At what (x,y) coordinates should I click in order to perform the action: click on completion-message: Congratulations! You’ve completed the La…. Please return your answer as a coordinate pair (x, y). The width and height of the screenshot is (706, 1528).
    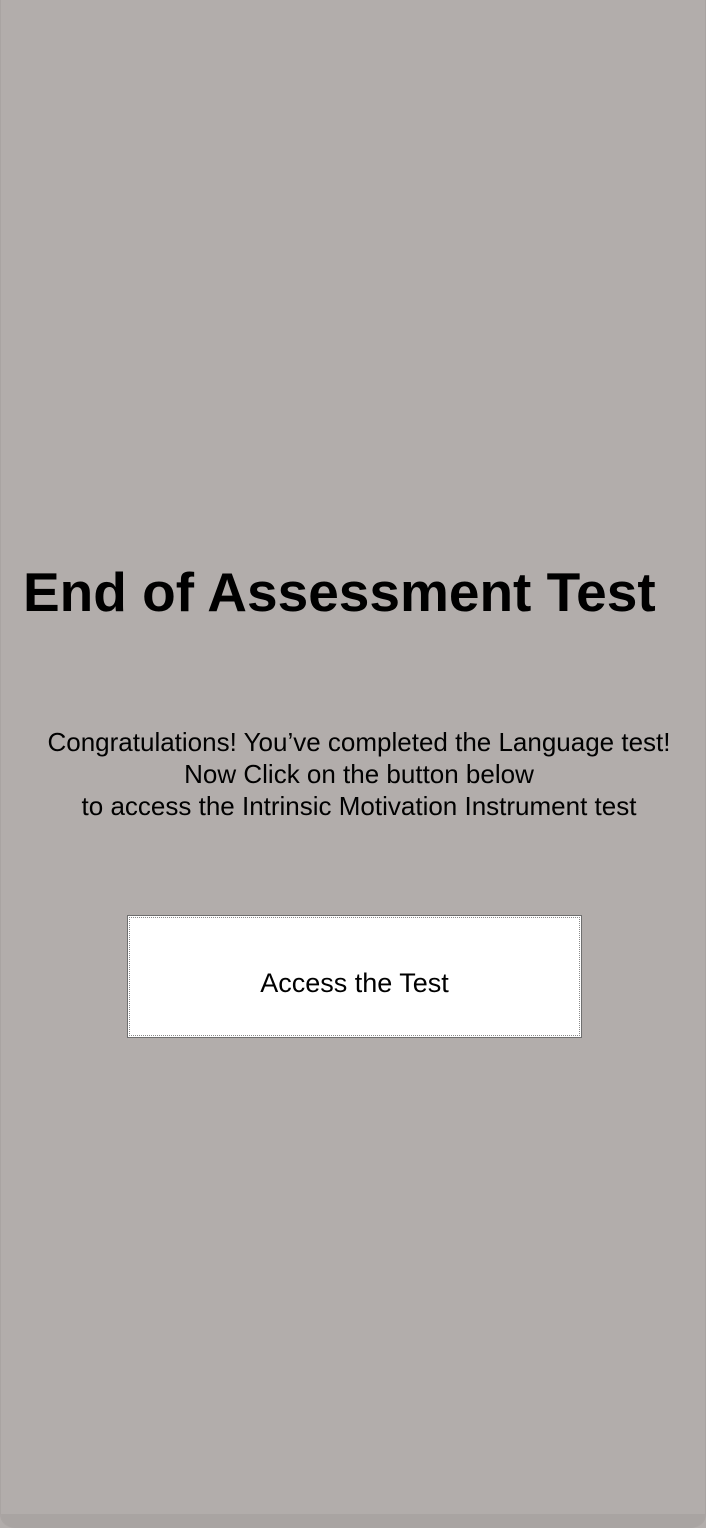
    Looking at the image, I should click on (358, 774).